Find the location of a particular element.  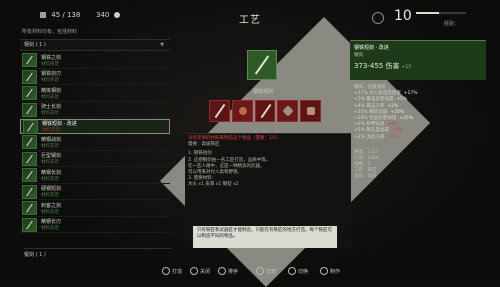

recipe-item-name: 硬钢短剑 is located at coordinates (51, 189).